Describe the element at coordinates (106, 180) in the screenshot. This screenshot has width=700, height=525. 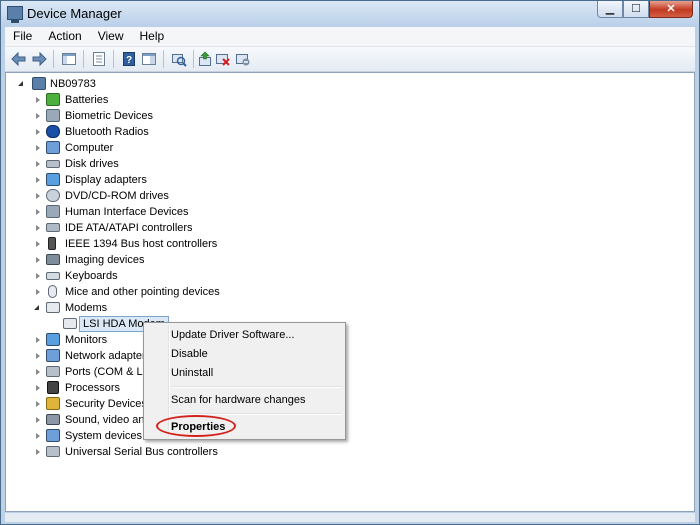
I see `tree-item-label: Display adapters` at that location.